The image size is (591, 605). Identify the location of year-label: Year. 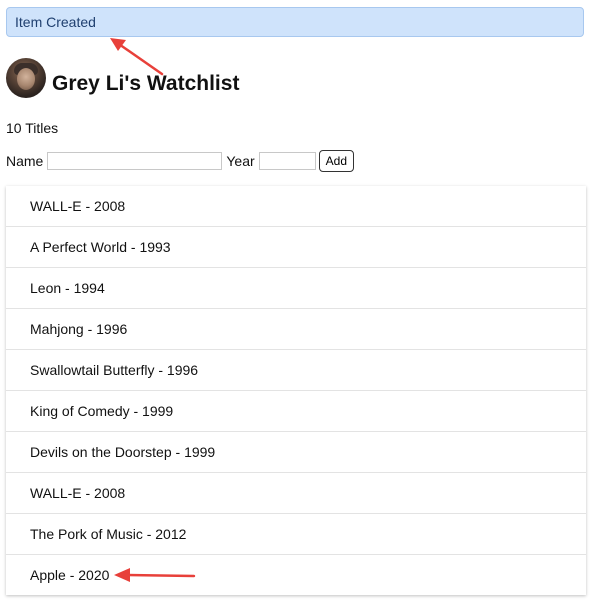
(240, 161).